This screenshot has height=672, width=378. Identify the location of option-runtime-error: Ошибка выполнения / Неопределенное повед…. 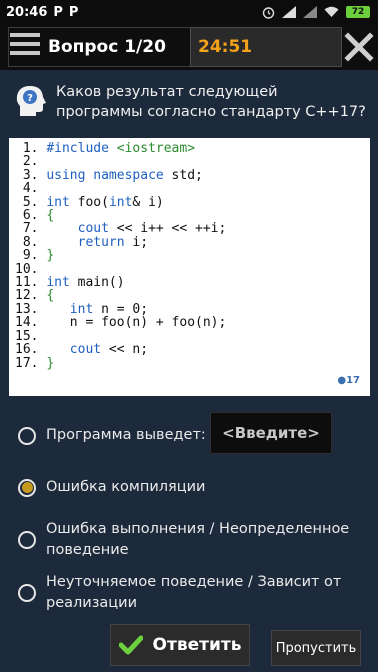
(190, 540).